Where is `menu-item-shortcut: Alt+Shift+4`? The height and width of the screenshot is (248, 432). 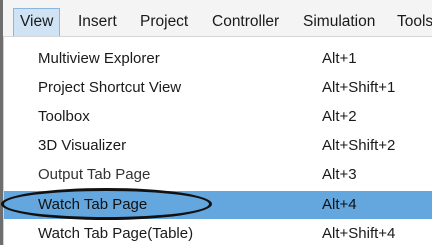
menu-item-shortcut: Alt+Shift+4 is located at coordinates (359, 233).